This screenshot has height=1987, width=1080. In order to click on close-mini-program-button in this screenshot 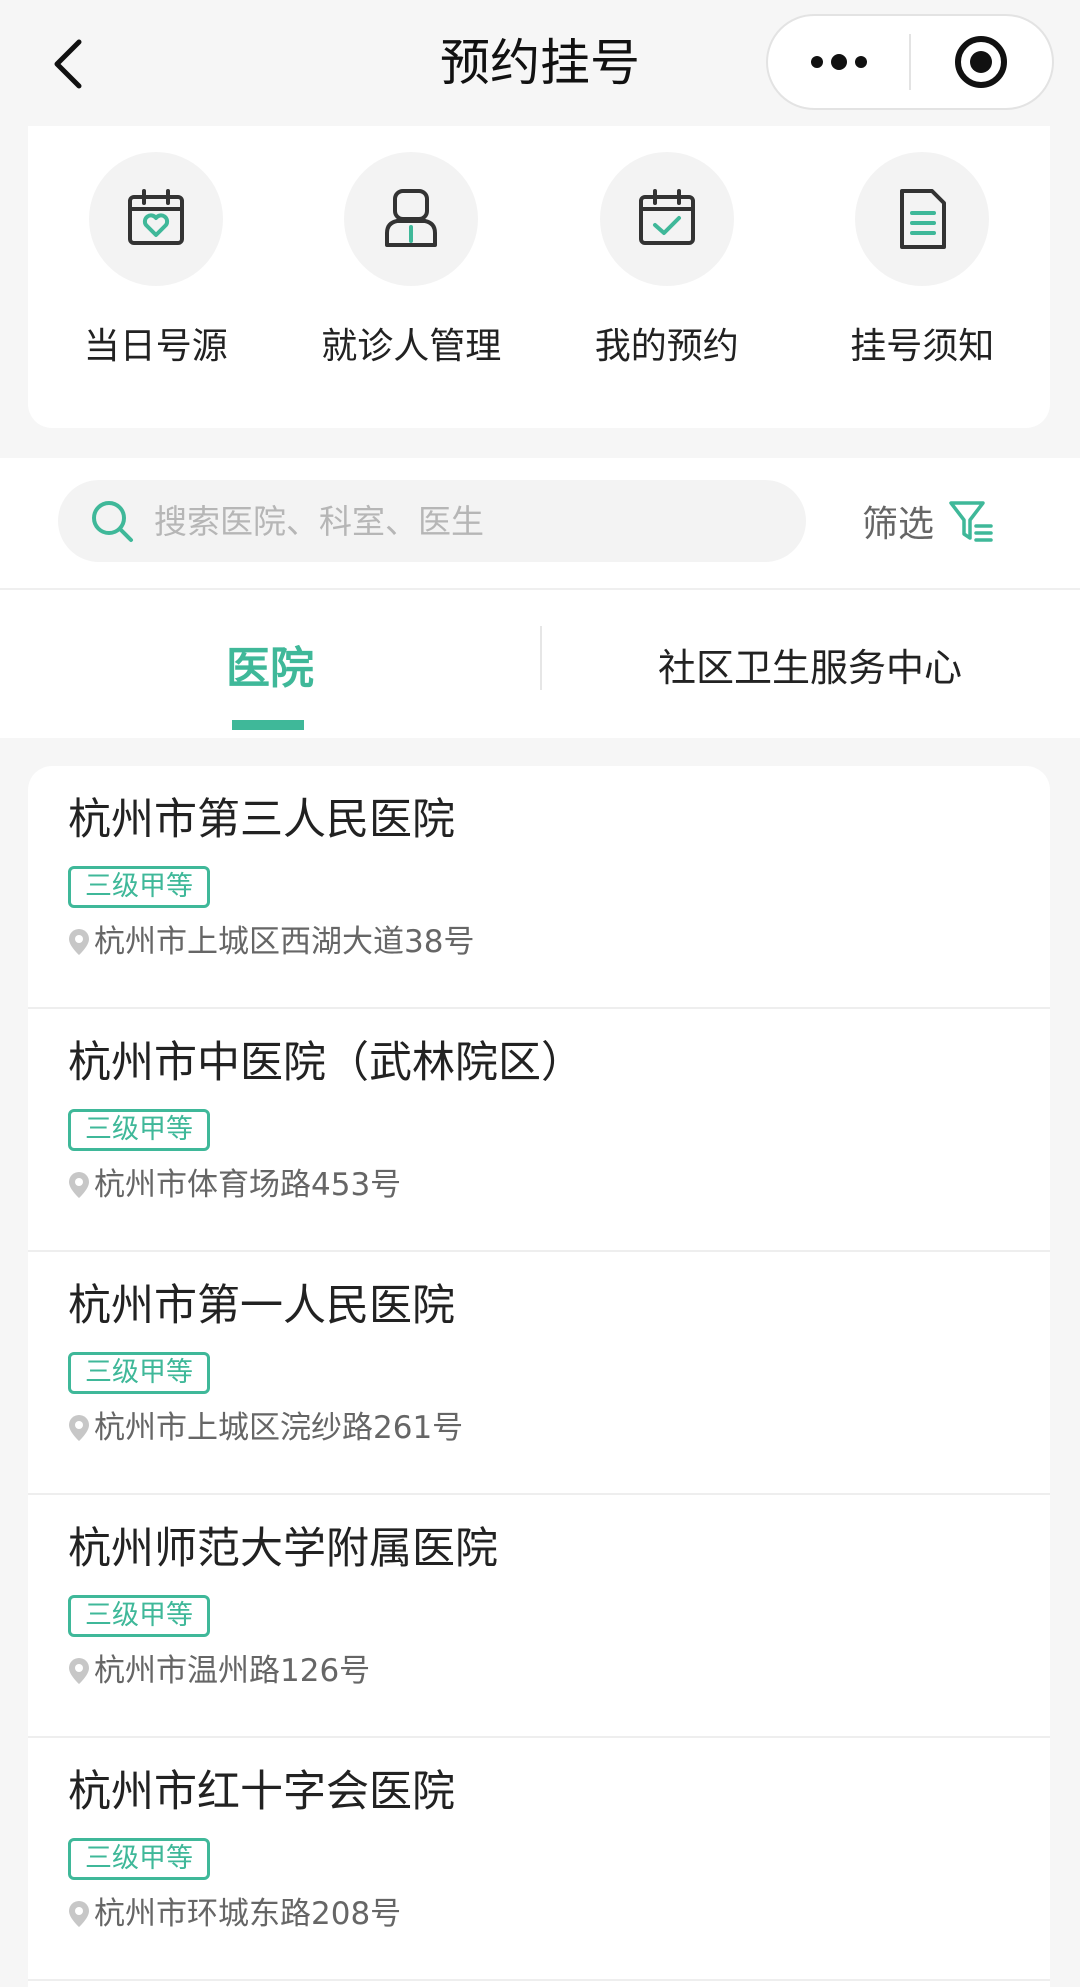, I will do `click(981, 62)`.